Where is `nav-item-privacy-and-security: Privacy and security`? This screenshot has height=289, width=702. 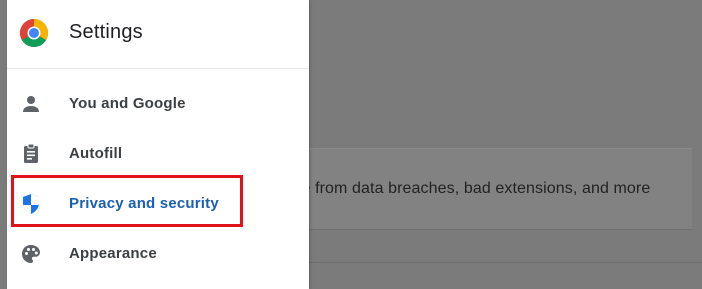
nav-item-privacy-and-security: Privacy and security is located at coordinates (158, 204).